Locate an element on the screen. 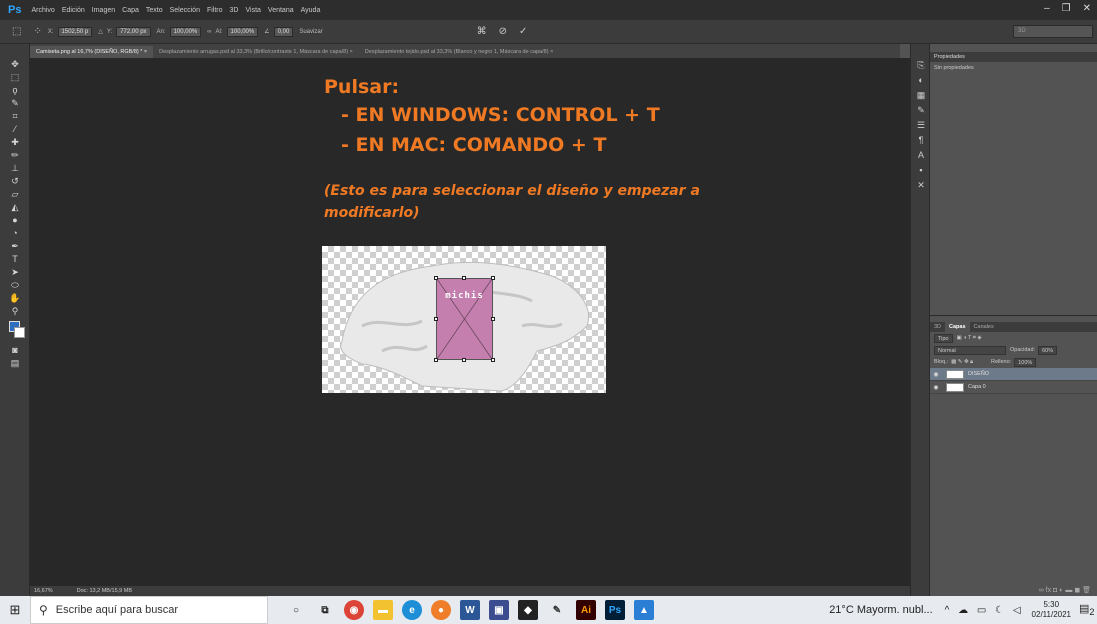 This screenshot has width=1097, height=624. lock-icons: ▩ ✎ ✥ 🔒︎ is located at coordinates (962, 362).